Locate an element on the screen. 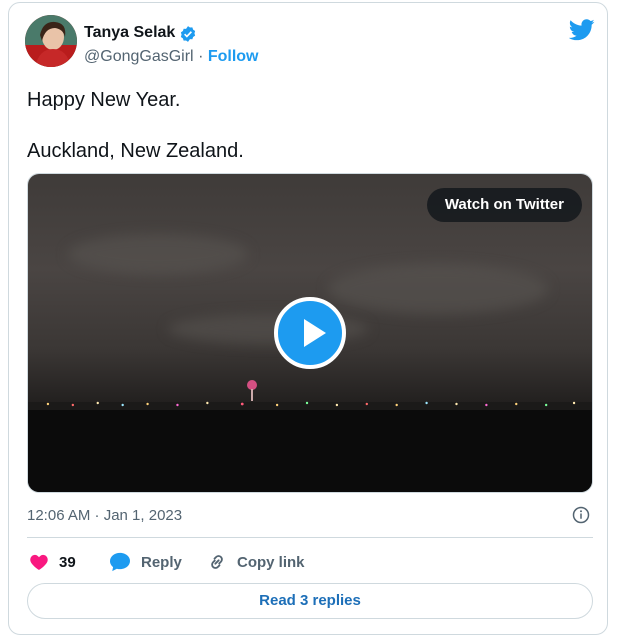  read-replies-button: Read 3 replies is located at coordinates (310, 601).